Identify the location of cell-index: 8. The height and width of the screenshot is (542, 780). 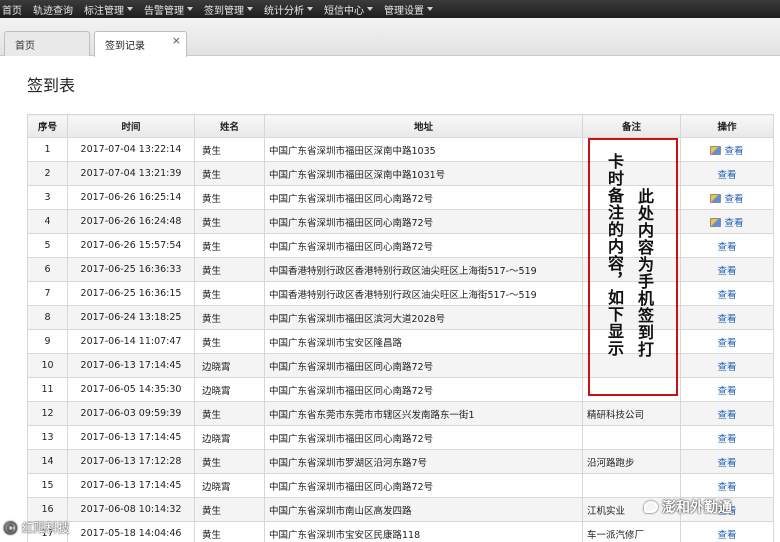
(47, 317).